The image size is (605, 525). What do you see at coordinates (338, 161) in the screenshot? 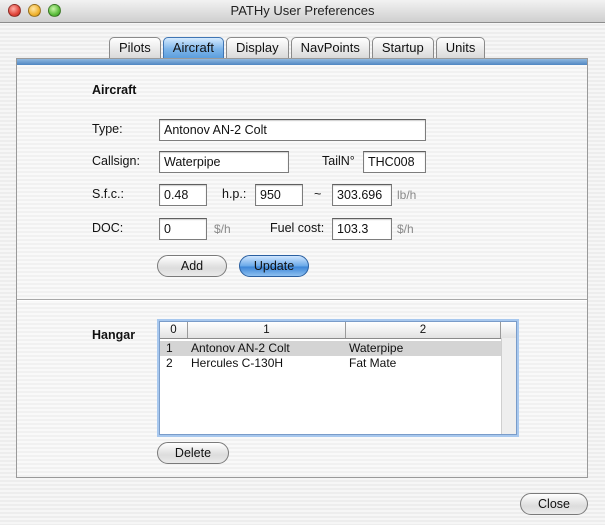
I see `tailno-label: TailN°` at bounding box center [338, 161].